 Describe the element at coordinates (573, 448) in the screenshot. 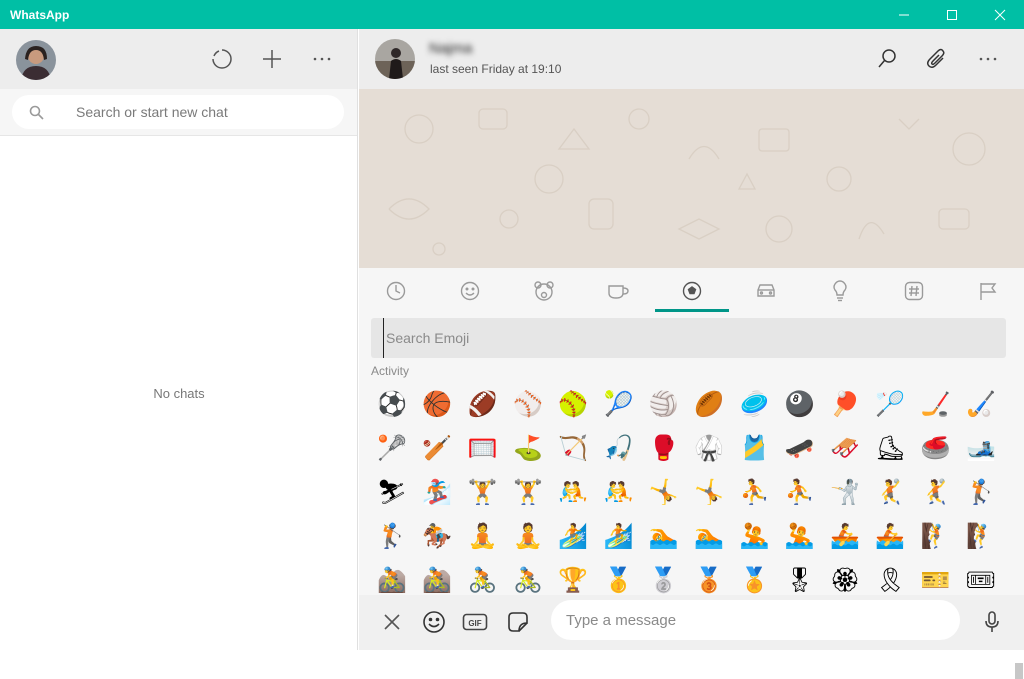

I see `emoji-item: 🏹` at that location.